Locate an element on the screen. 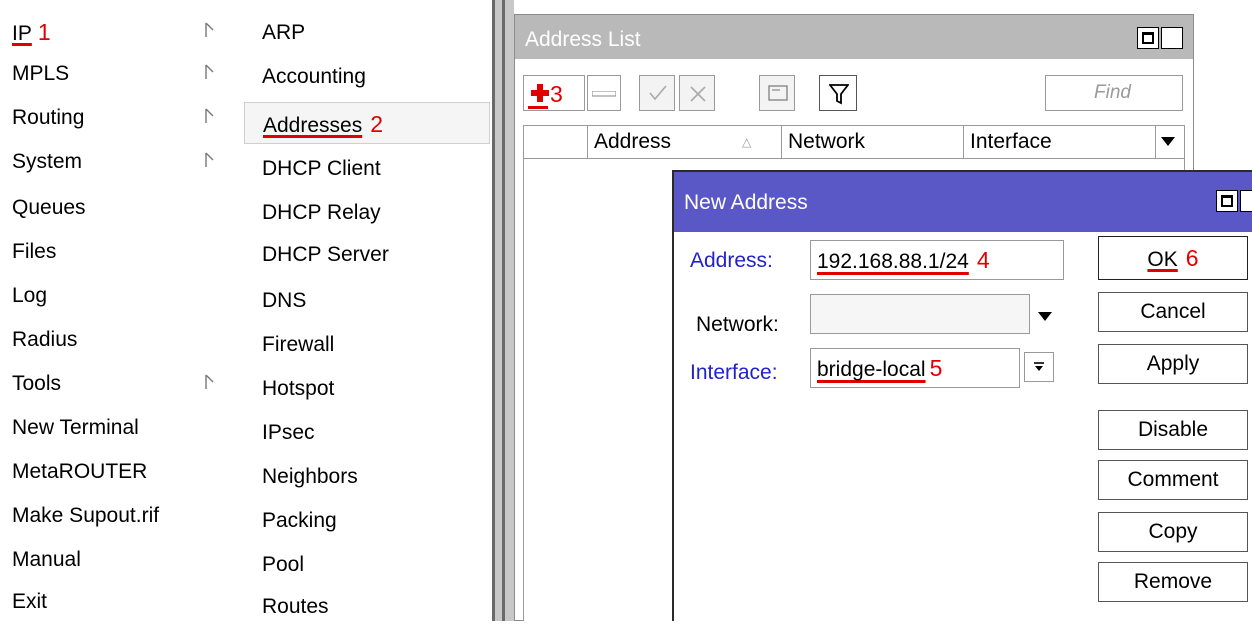 The width and height of the screenshot is (1252, 628). submenu-item-label: Accounting is located at coordinates (314, 76).